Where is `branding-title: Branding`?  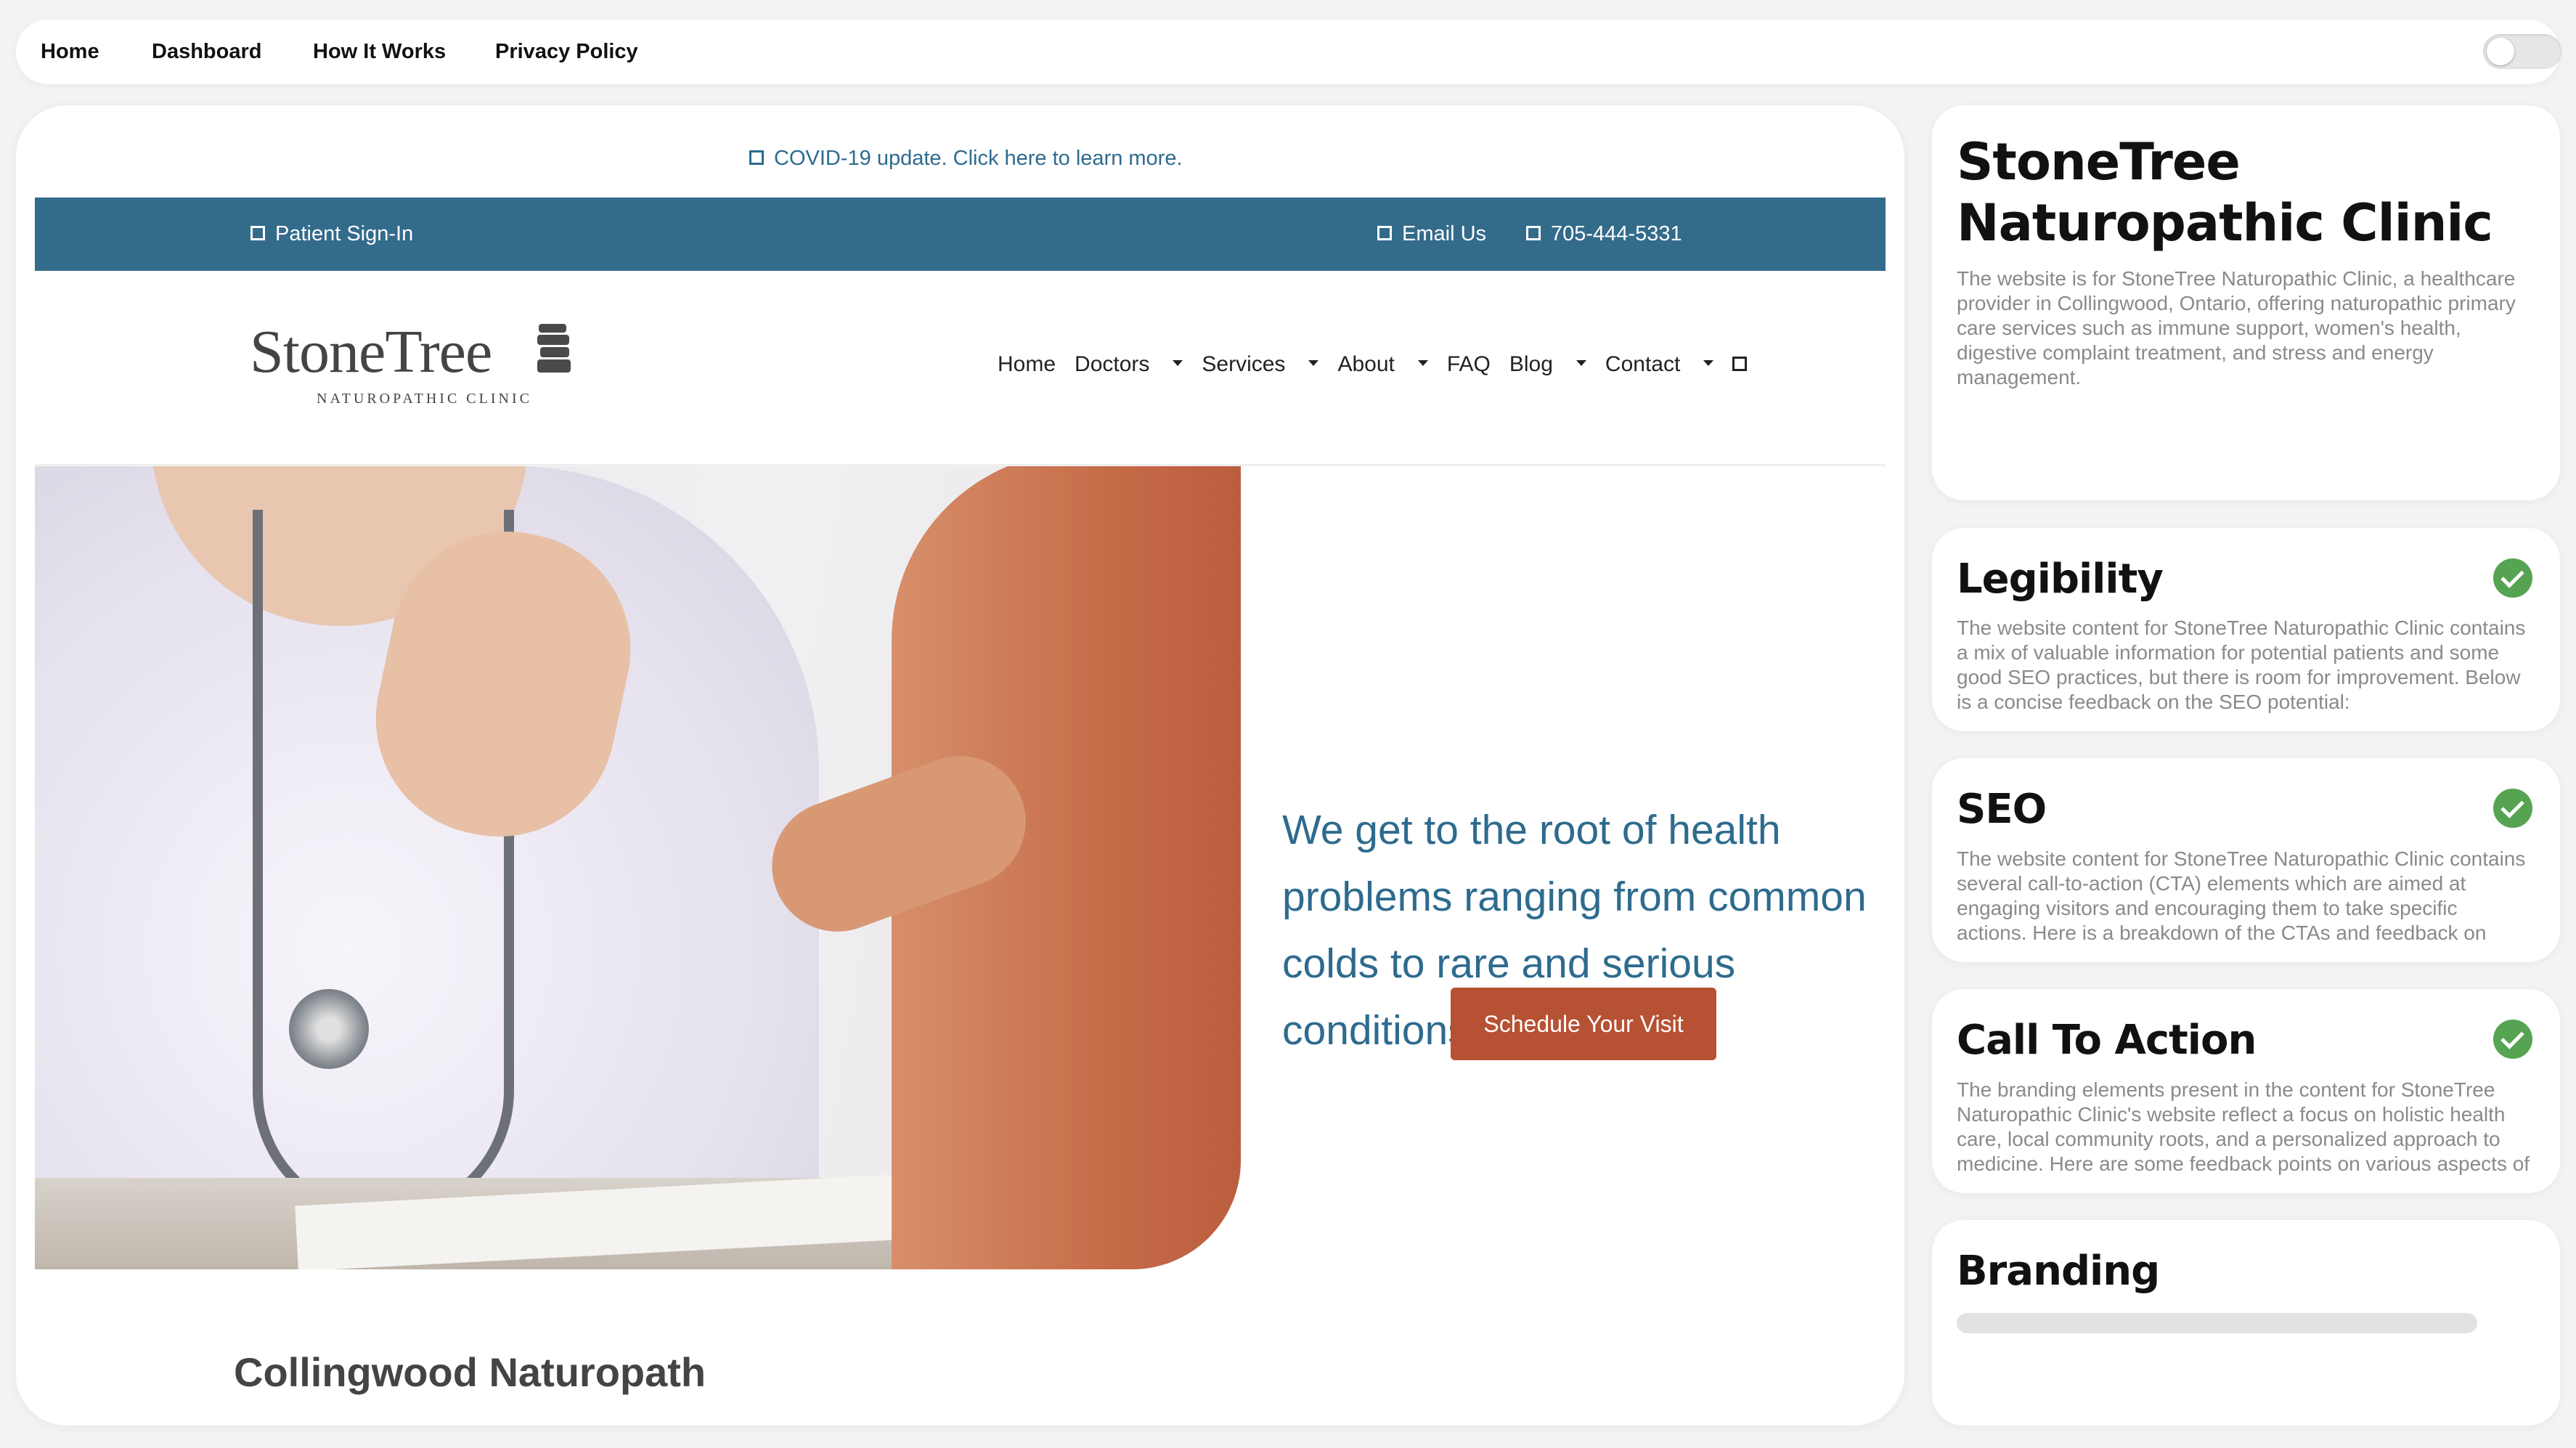 branding-title: Branding is located at coordinates (2058, 1271).